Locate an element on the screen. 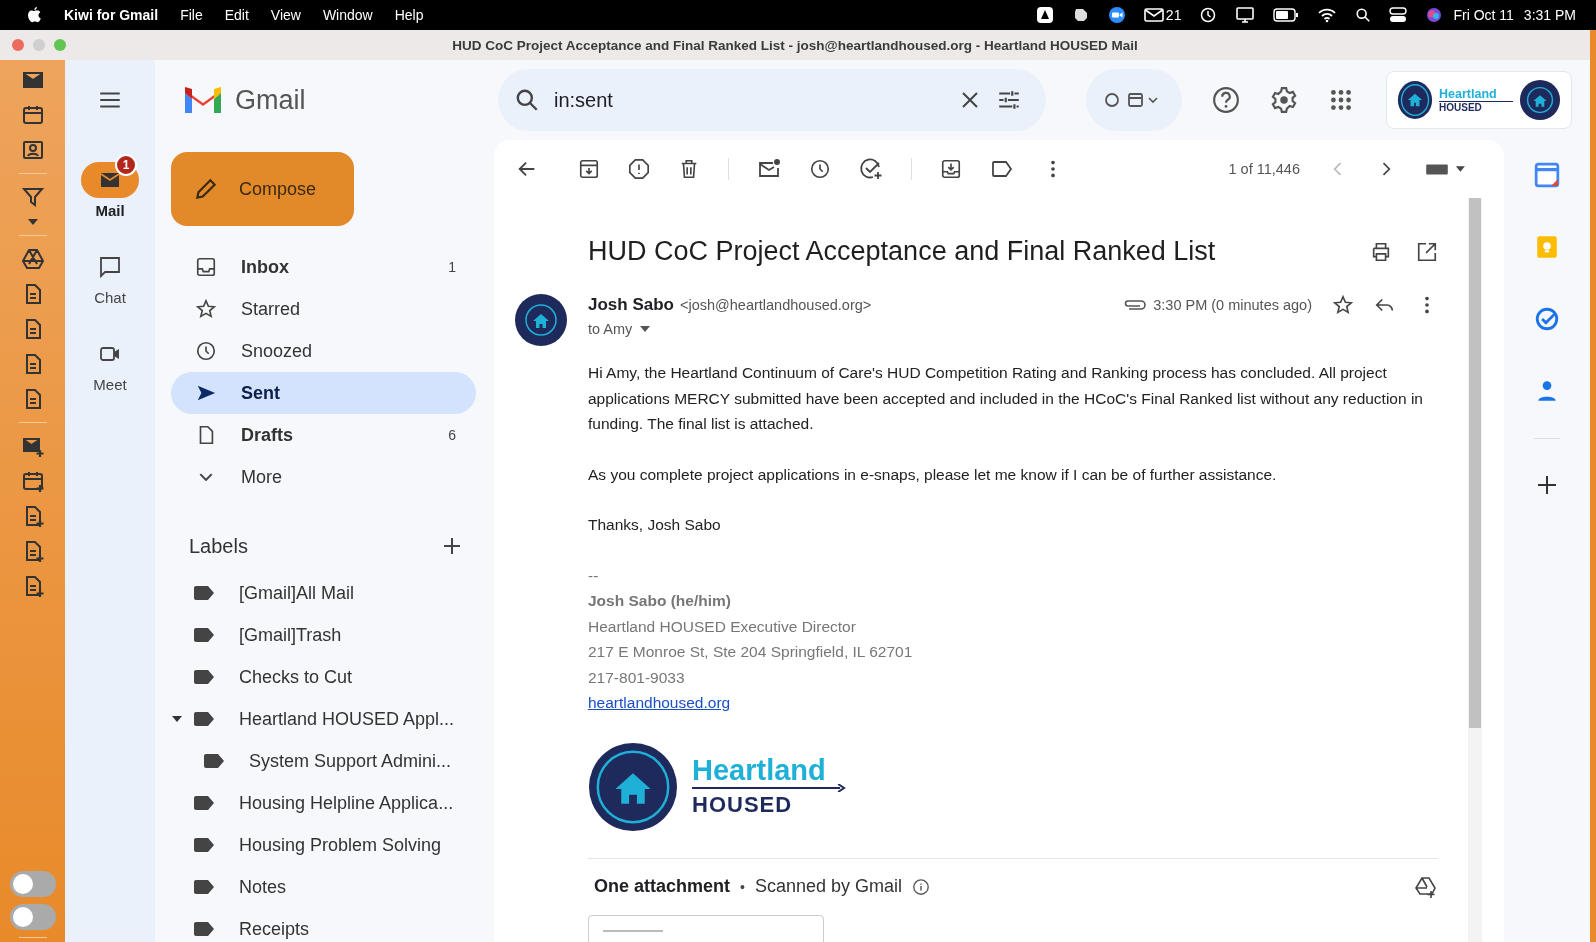 Image resolution: width=1596 pixels, height=942 pixels. folder-item: Sent is located at coordinates (323, 393).